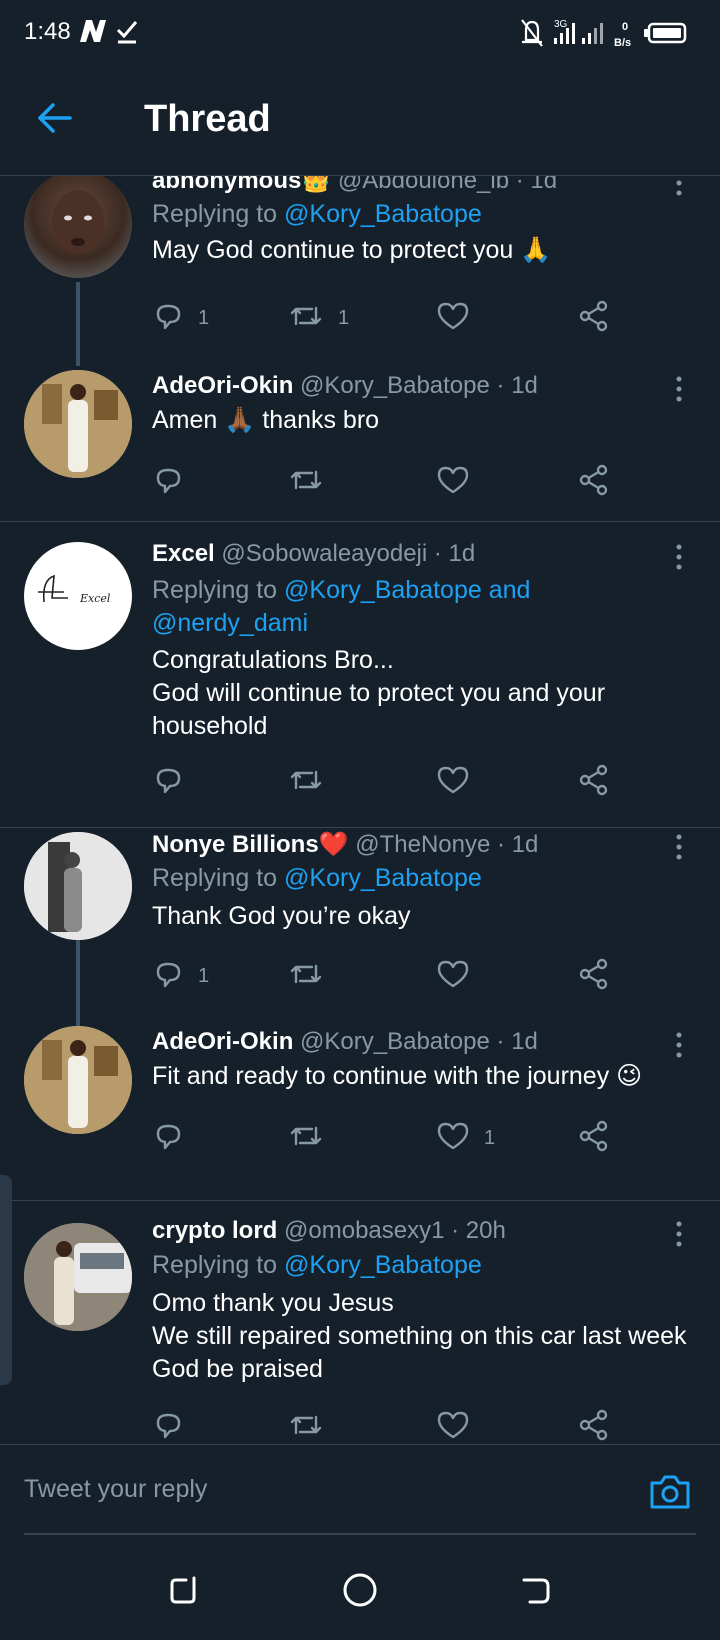 Image resolution: width=720 pixels, height=1640 pixels. I want to click on status-bar: 1:48 3G 0 B/s, so click(360, 31).